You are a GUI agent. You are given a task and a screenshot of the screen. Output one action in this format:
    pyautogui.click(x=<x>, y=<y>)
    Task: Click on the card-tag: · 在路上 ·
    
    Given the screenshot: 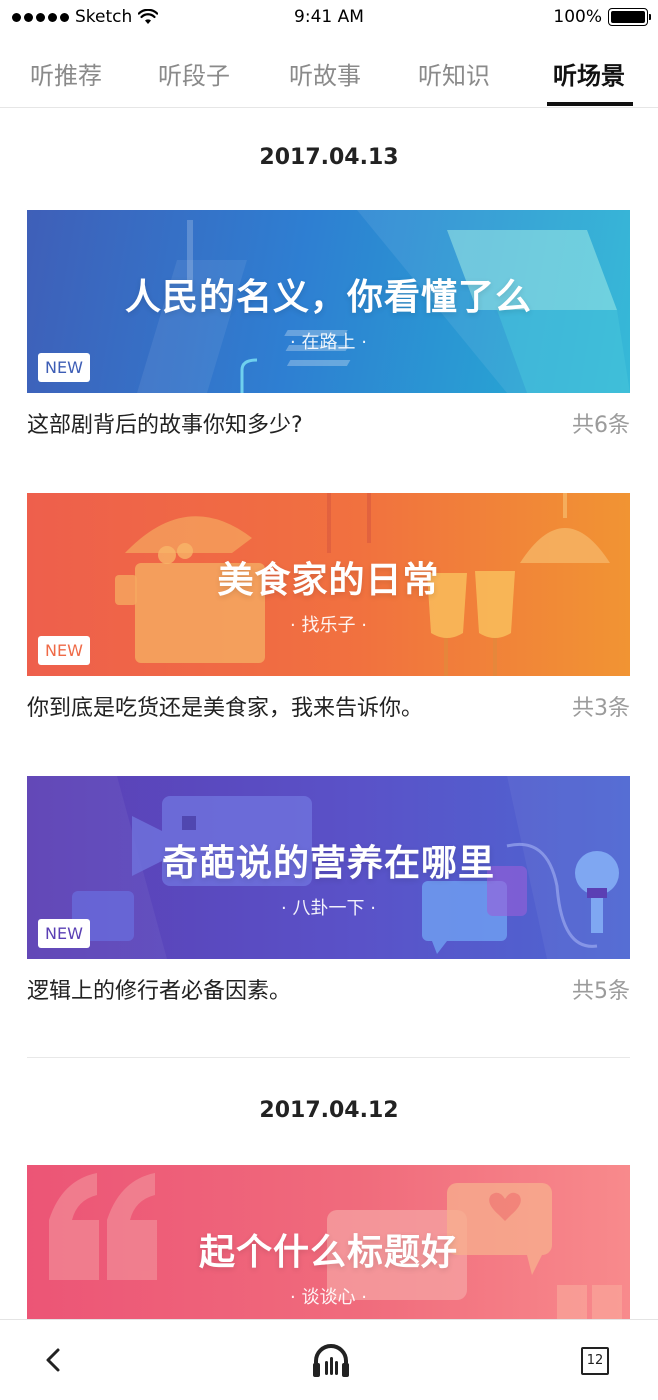 What is the action you would take?
    pyautogui.click(x=328, y=342)
    